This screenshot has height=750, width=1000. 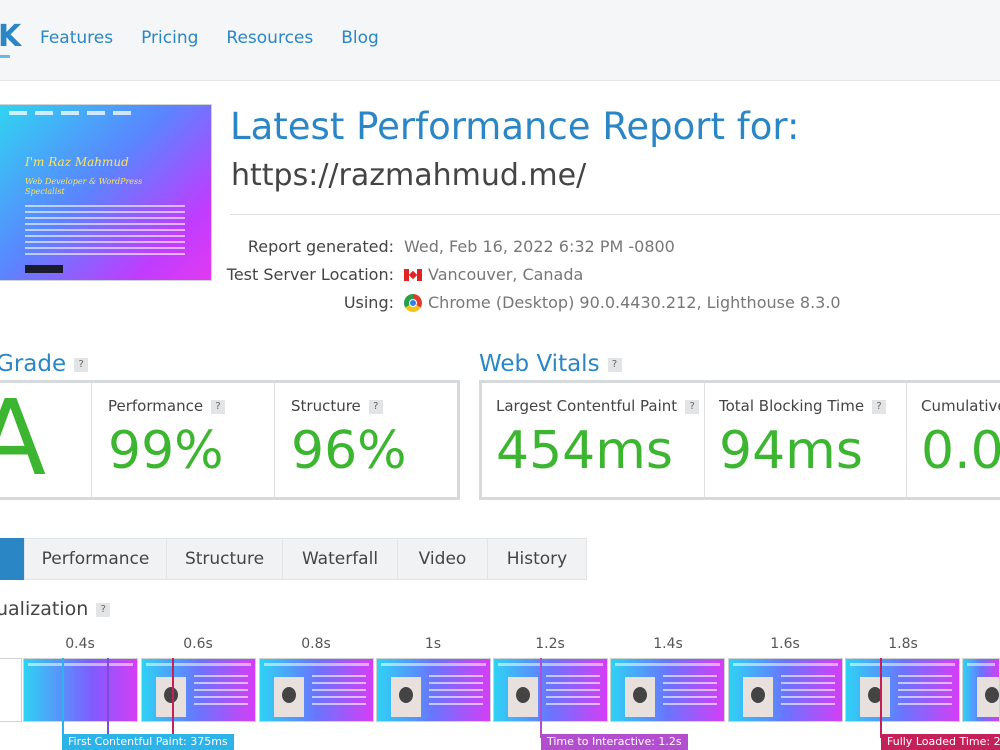 What do you see at coordinates (668, 644) in the screenshot?
I see `time-tick: 1.4s` at bounding box center [668, 644].